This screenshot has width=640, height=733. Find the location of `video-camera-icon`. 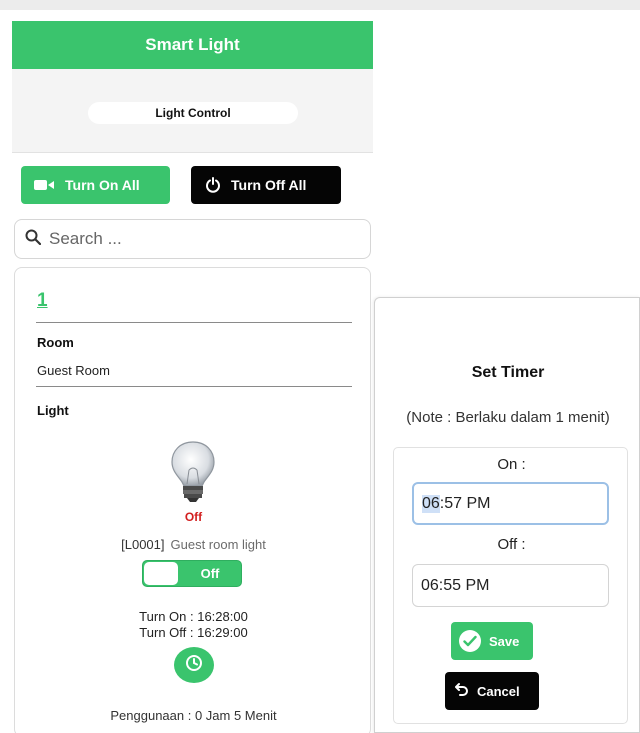

video-camera-icon is located at coordinates (44, 185).